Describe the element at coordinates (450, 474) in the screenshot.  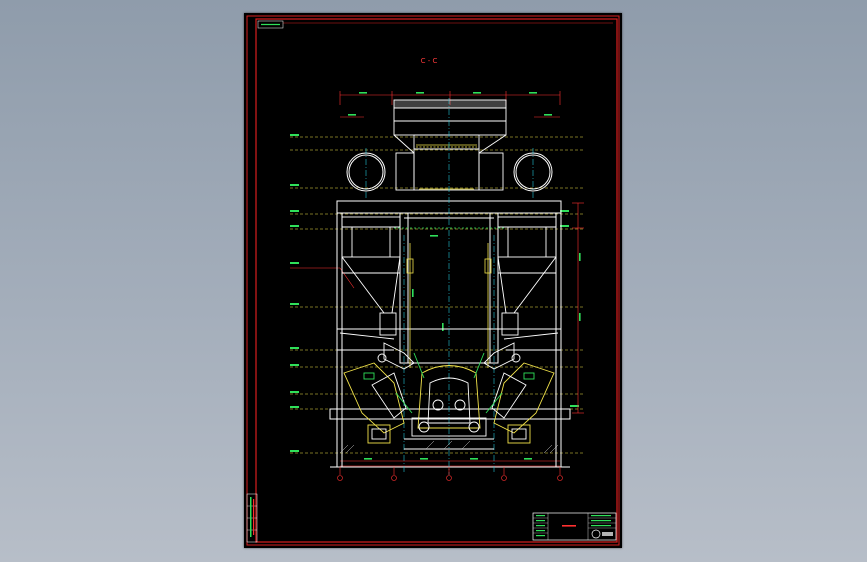
I see `grid-axes` at that location.